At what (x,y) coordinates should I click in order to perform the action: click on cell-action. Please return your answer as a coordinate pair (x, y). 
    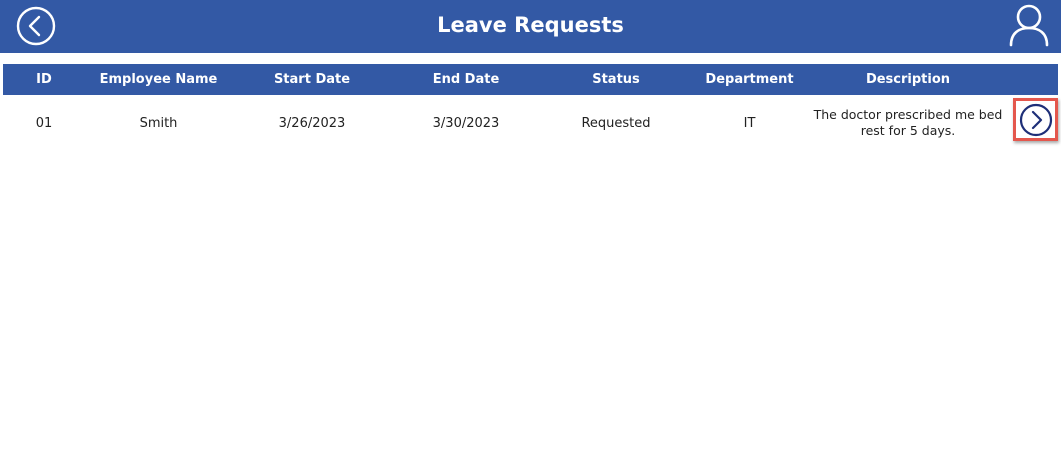
    Looking at the image, I should click on (1033, 123).